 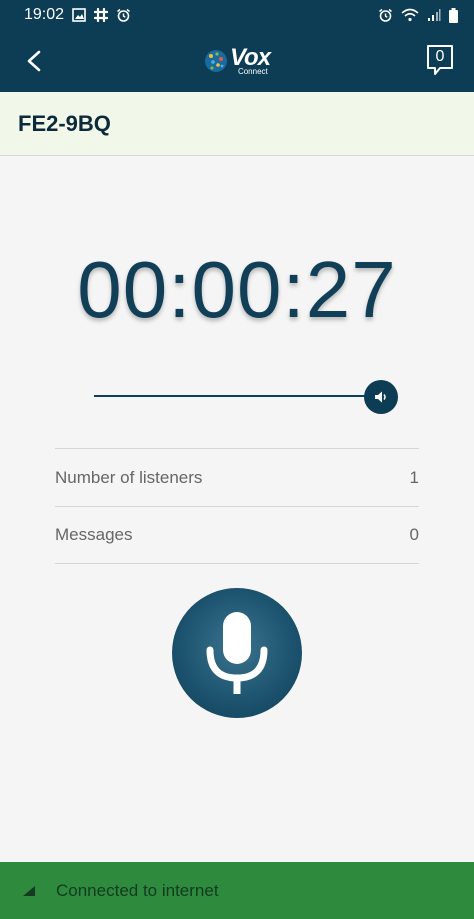 I want to click on status-right, so click(x=418, y=15).